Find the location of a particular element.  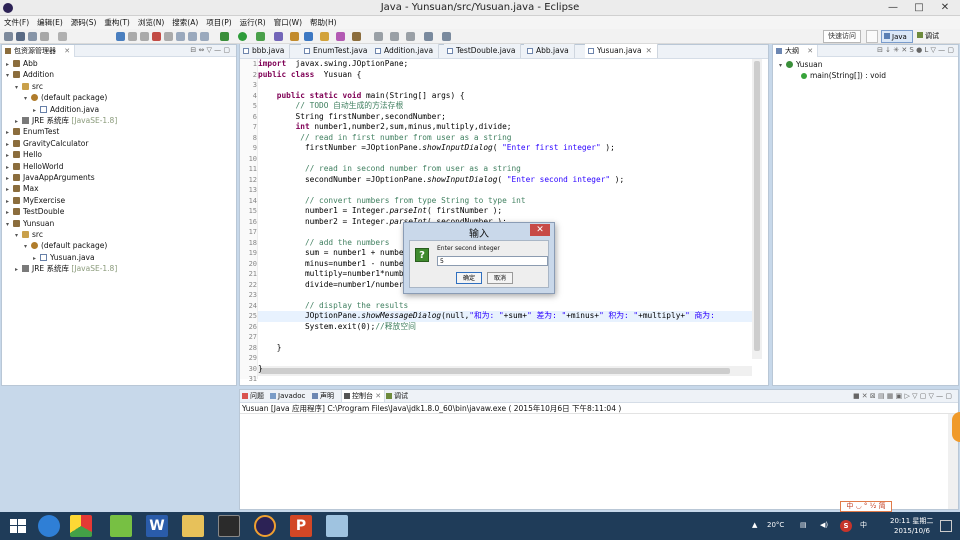

tree-item: ▸ GravityCalculator is located at coordinates (47, 143).